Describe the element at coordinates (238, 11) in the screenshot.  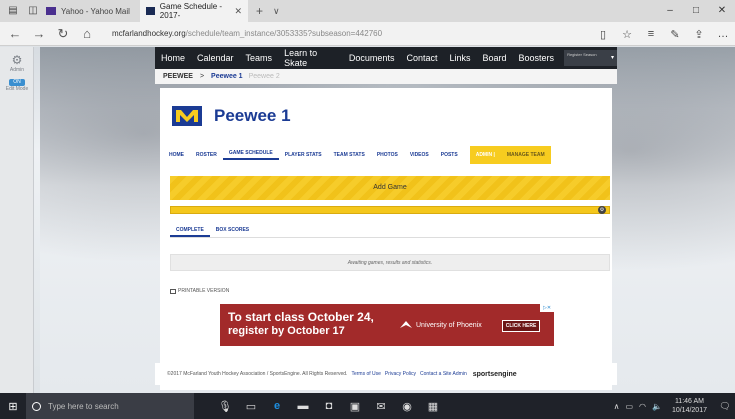
I see `close-tab-icon: ✕` at that location.